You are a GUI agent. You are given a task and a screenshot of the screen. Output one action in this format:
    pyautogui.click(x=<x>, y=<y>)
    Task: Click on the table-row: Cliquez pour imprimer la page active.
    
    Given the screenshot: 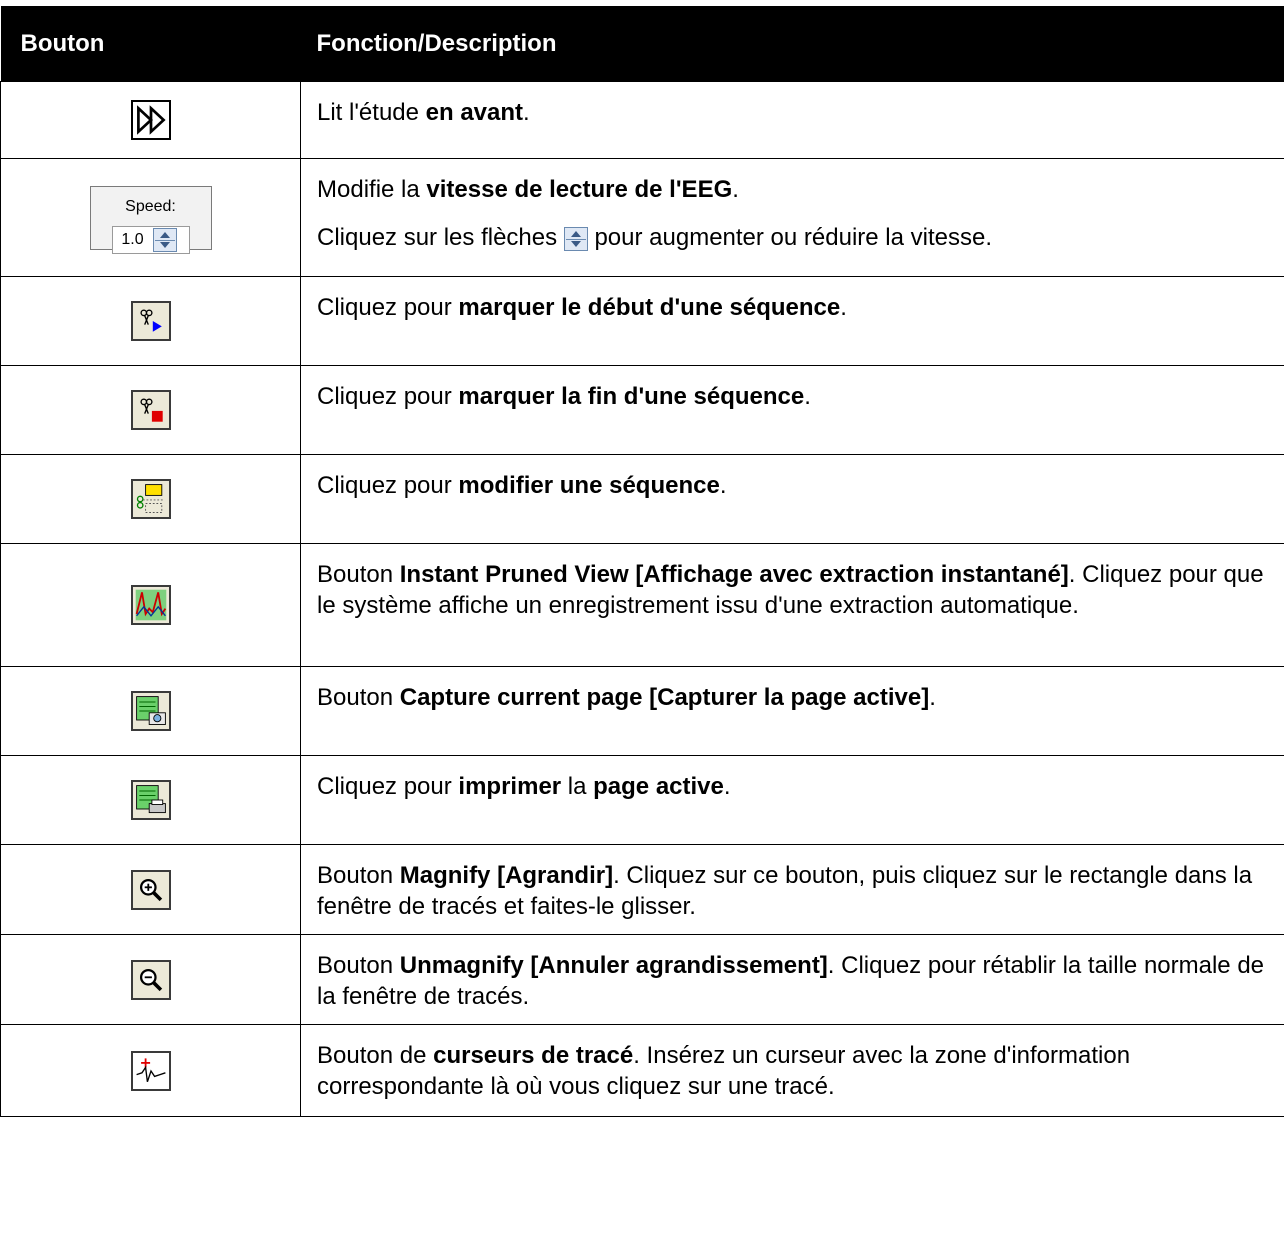 What is the action you would take?
    pyautogui.click(x=642, y=800)
    